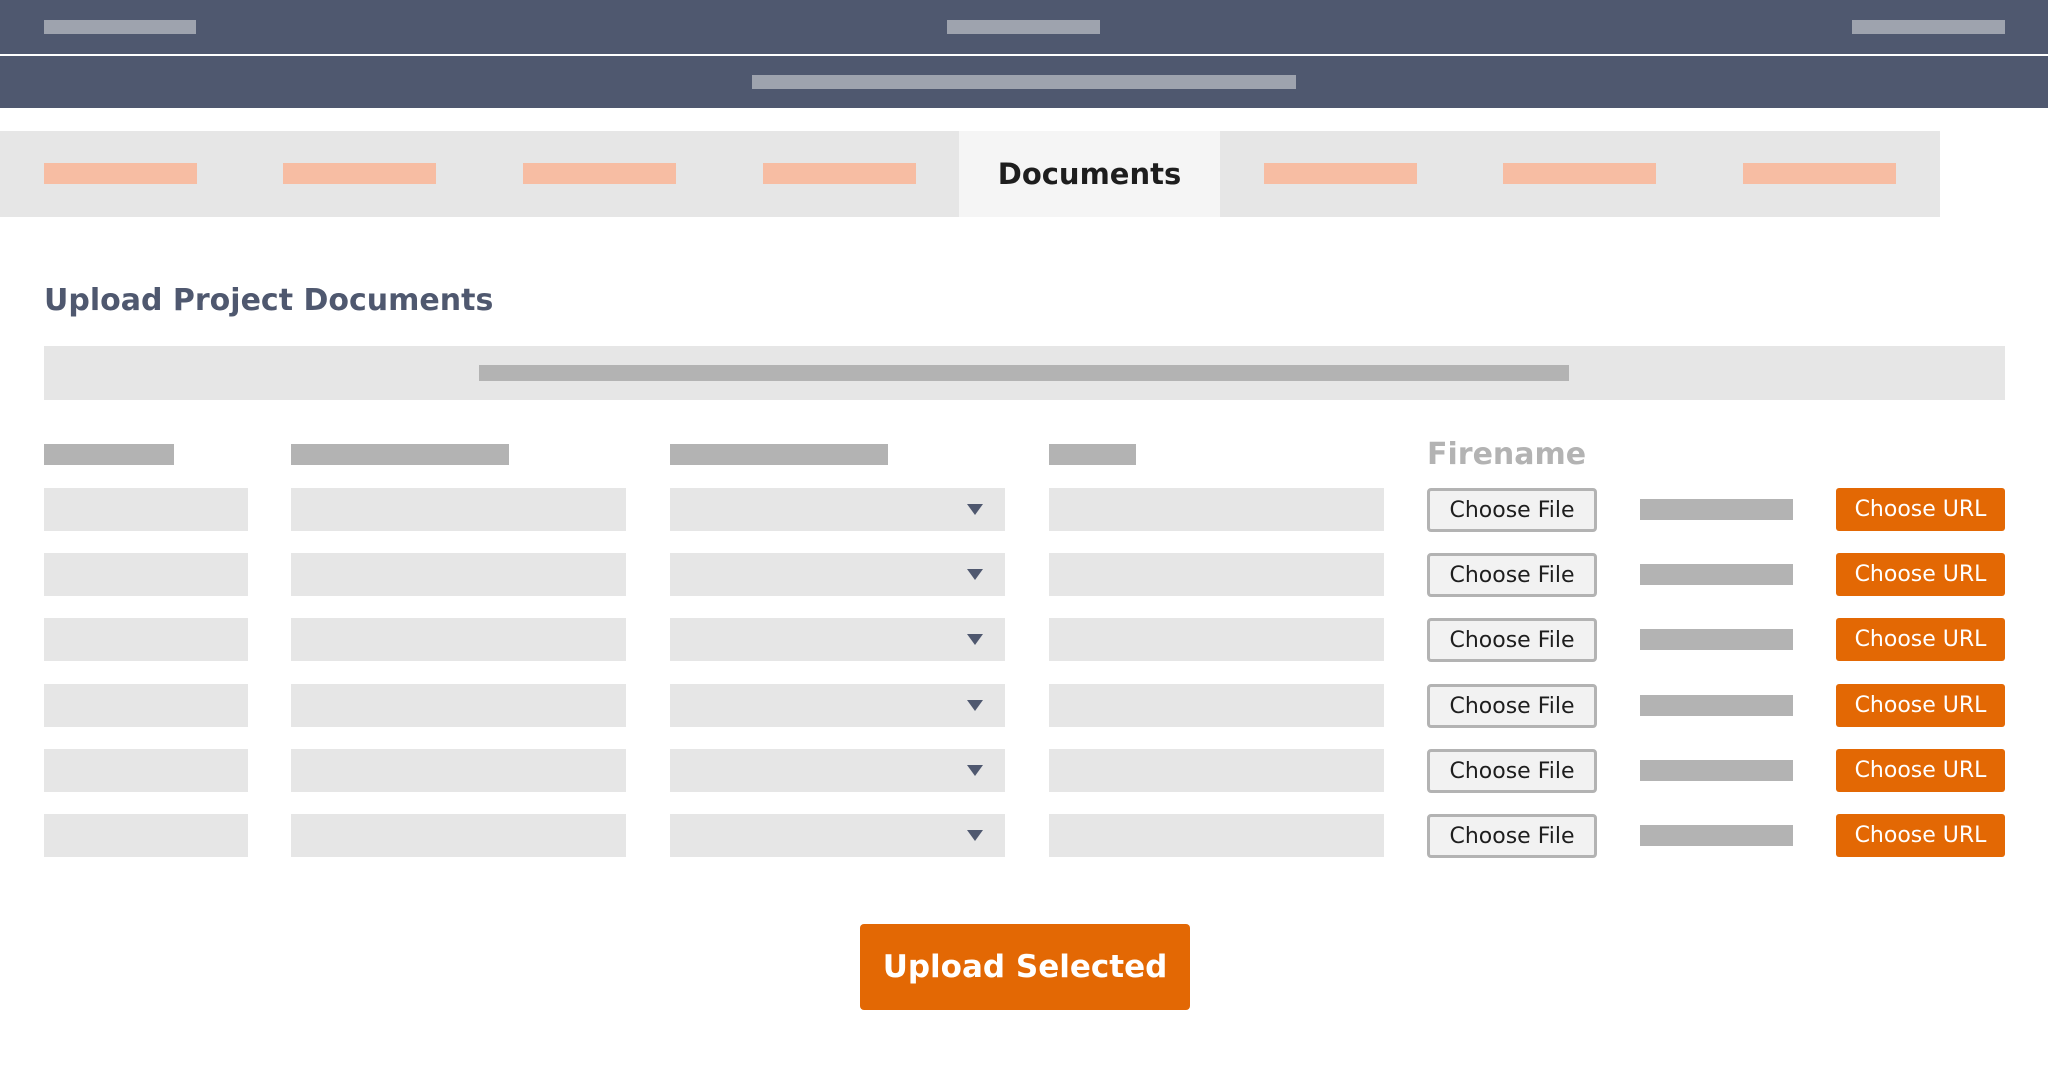  What do you see at coordinates (1023, 27) in the screenshot?
I see `top-nav-center-placeholder` at bounding box center [1023, 27].